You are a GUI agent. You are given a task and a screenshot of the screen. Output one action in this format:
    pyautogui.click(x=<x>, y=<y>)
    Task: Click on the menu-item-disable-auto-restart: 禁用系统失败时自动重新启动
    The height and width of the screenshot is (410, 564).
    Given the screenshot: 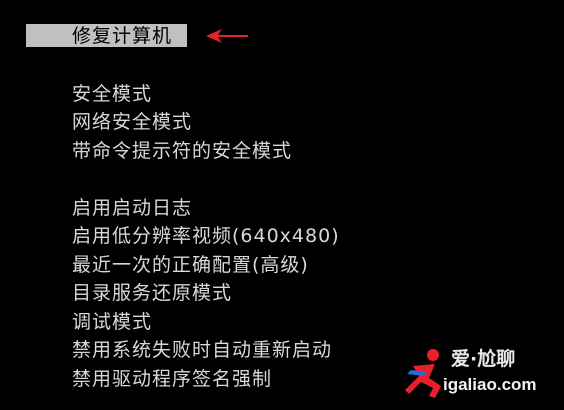 What is the action you would take?
    pyautogui.click(x=202, y=350)
    